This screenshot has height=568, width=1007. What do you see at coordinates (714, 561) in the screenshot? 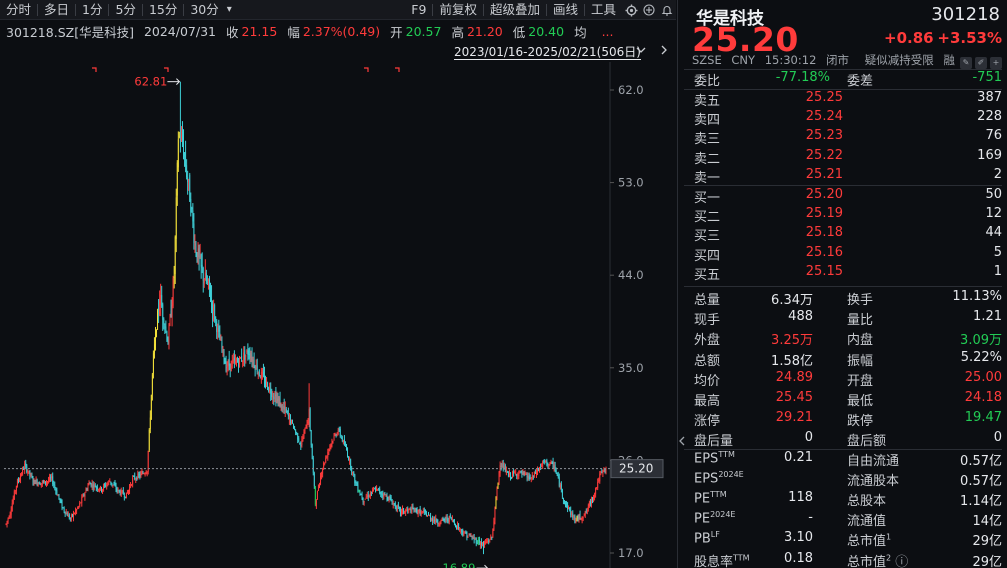
I see `fund-label-text: 股息率` at bounding box center [714, 561].